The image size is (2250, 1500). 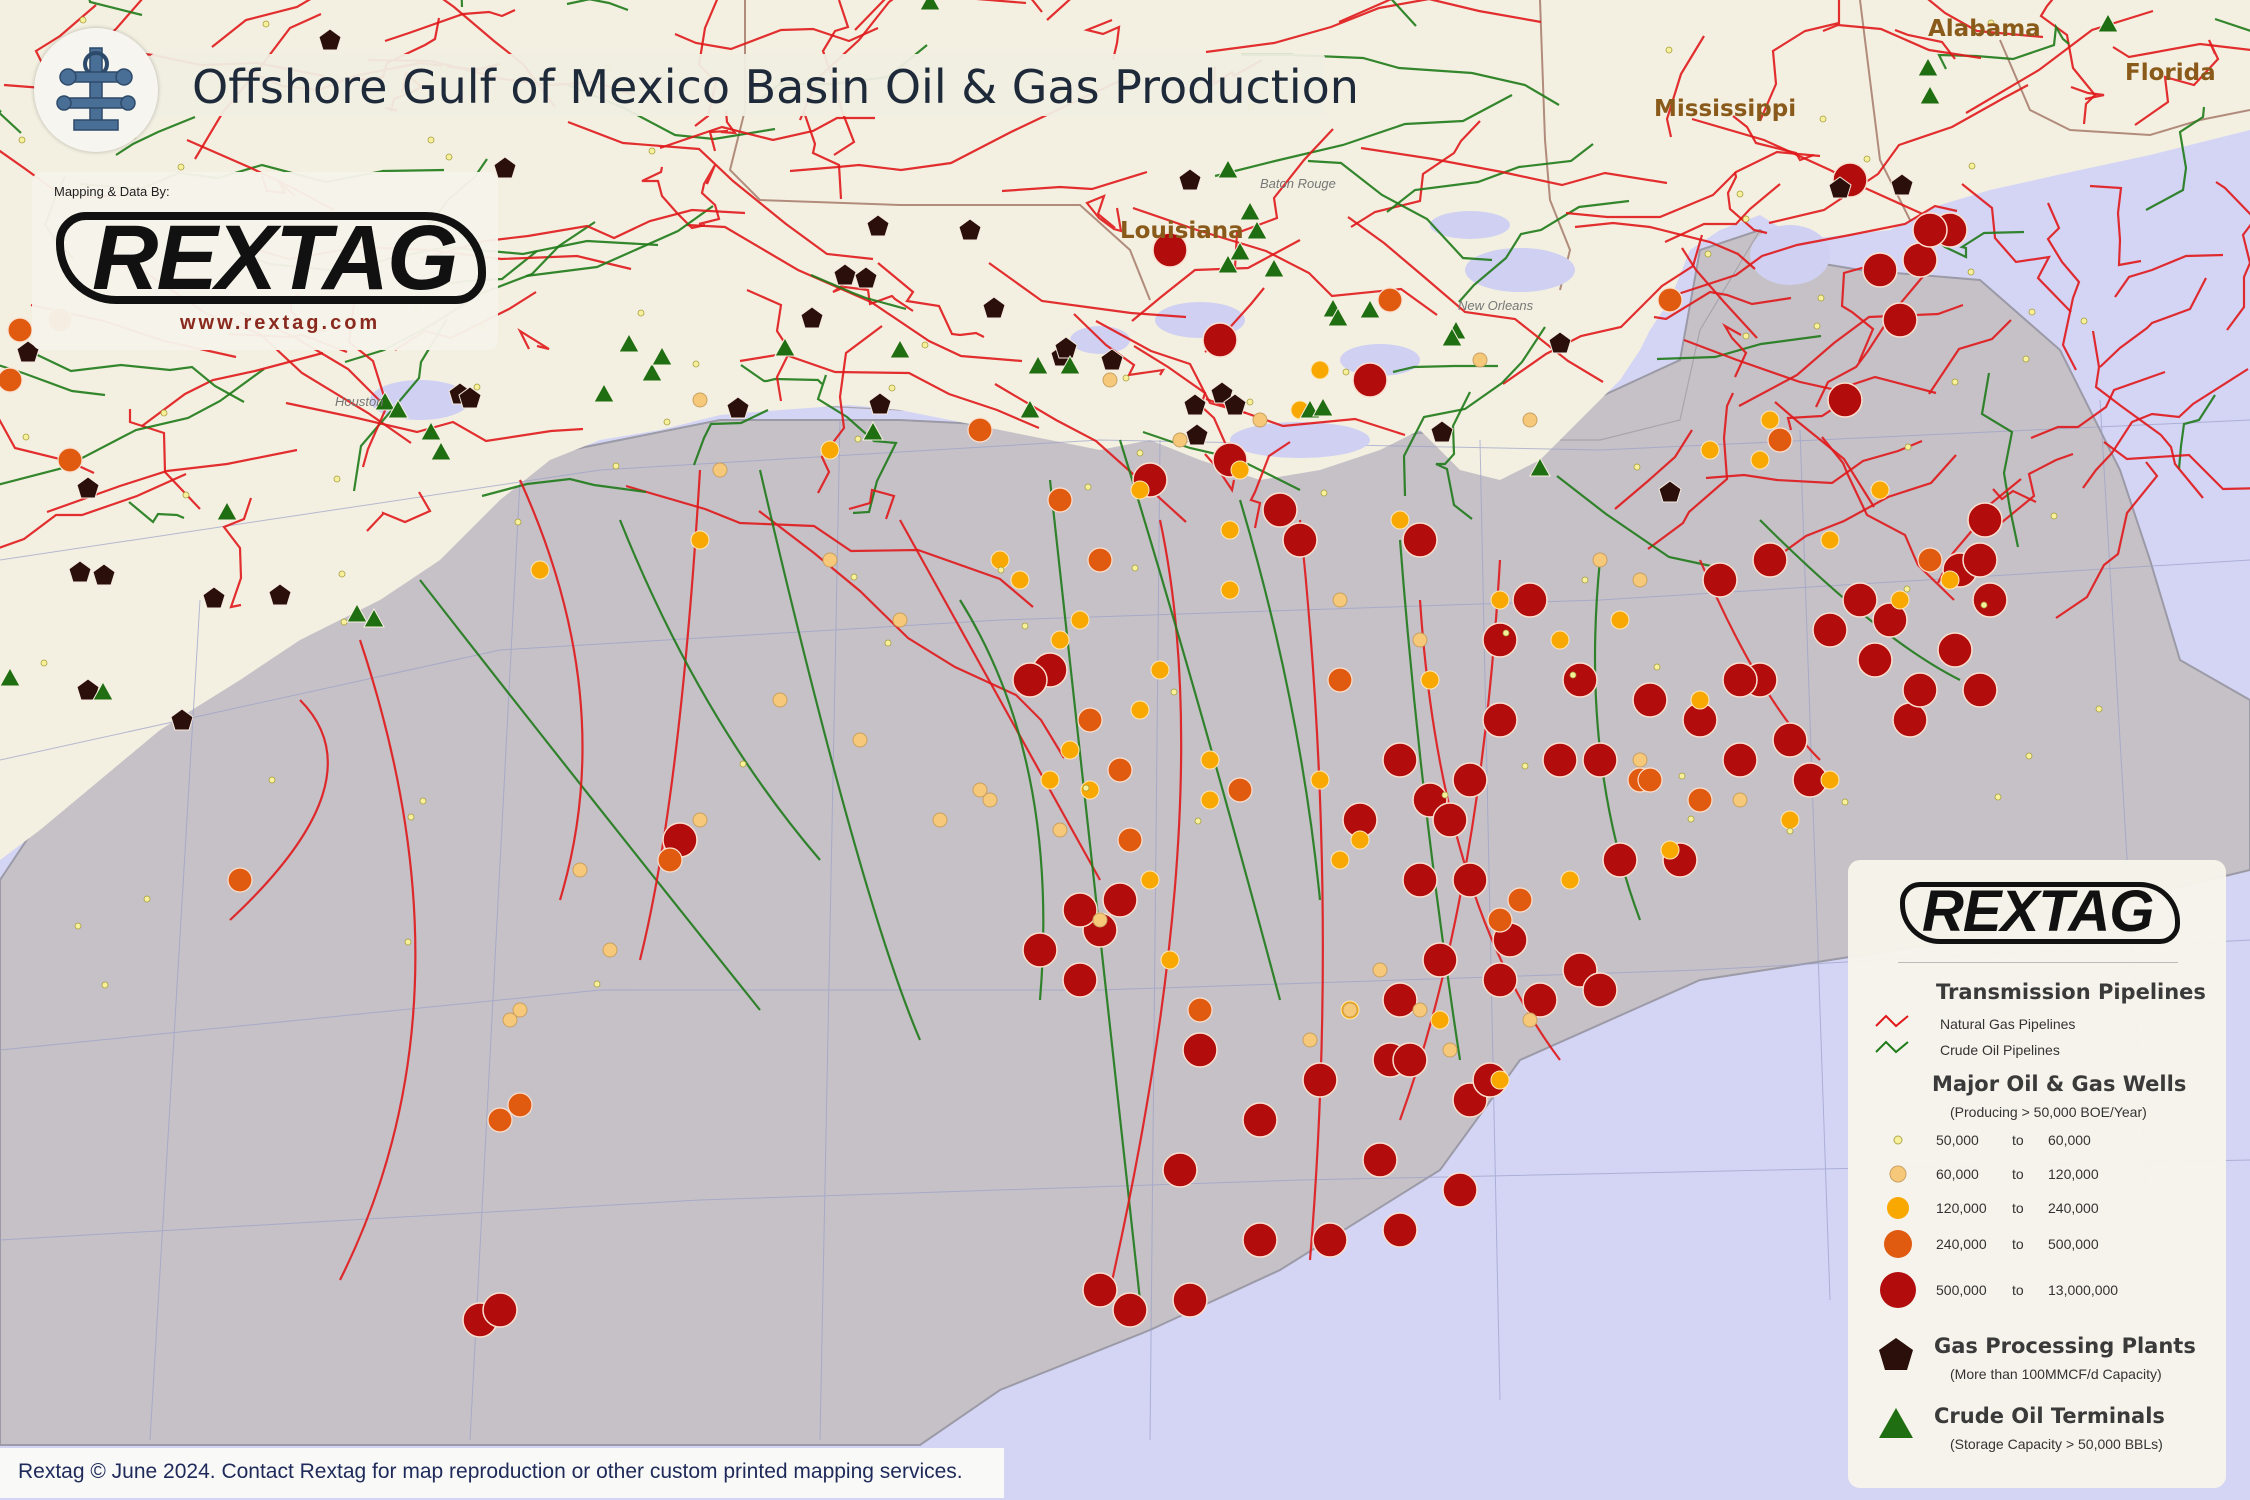 I want to click on legend-logo-text: REXTAG, so click(x=2038, y=911).